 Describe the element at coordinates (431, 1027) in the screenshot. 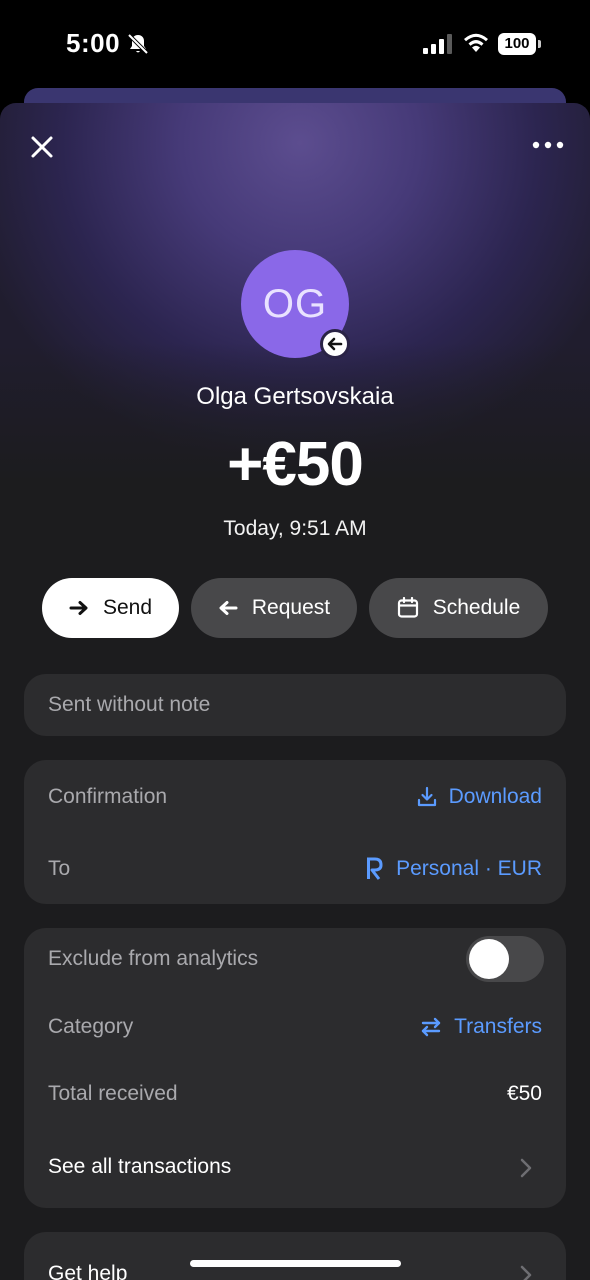

I see `transfer-arrows-icon` at that location.